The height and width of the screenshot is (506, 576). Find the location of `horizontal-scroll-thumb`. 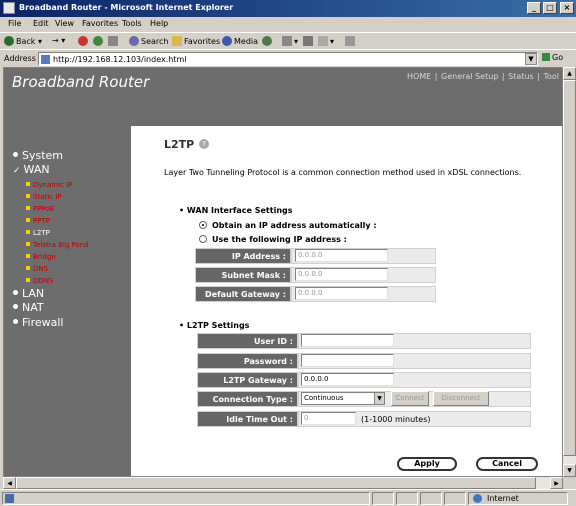

horizontal-scroll-thumb is located at coordinates (276, 483).